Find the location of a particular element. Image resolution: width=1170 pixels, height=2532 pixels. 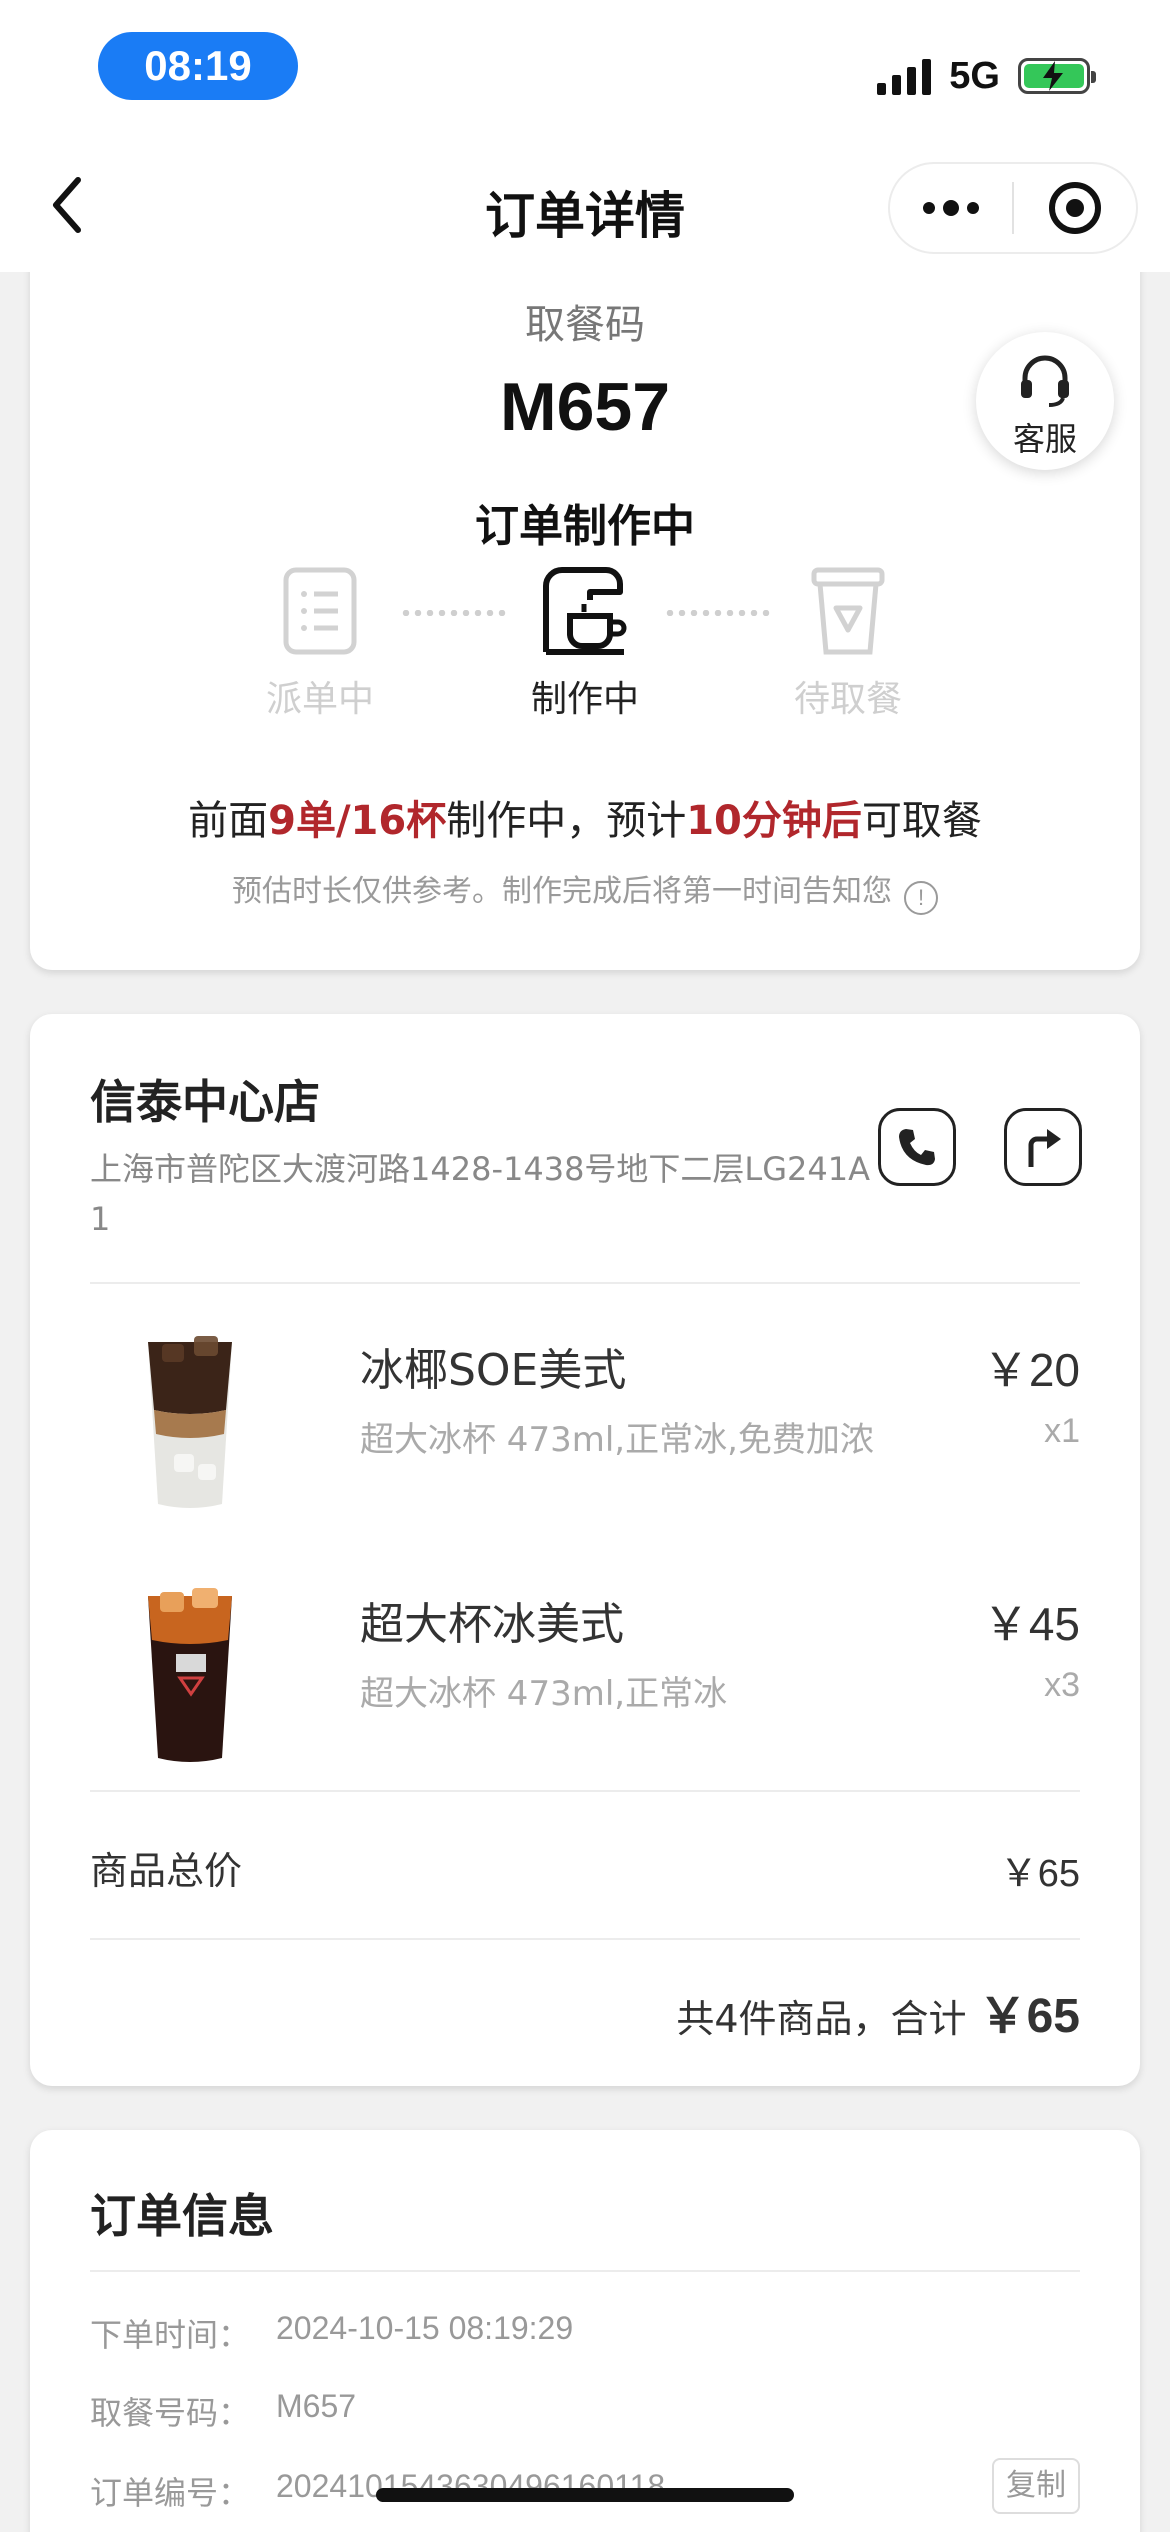

eta-message: 前面9单/16杯制作中，预计10分钟后可取餐 is located at coordinates (585, 821).